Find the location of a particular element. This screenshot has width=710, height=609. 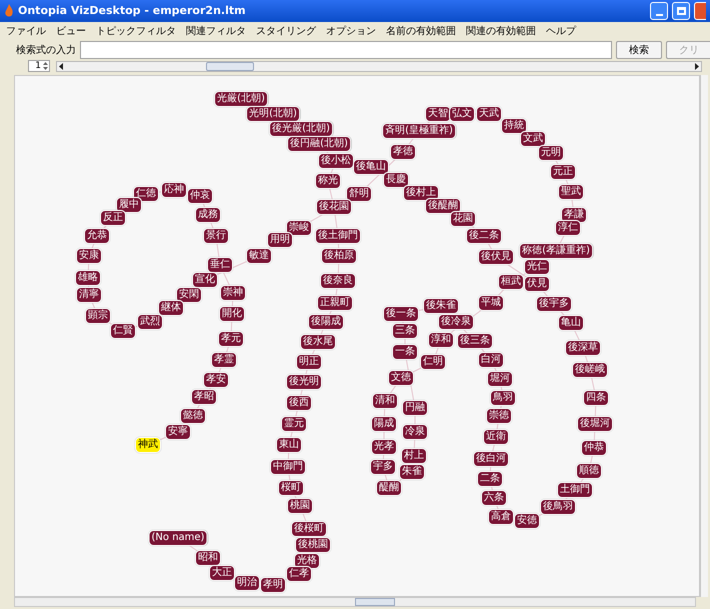

topic-node: 後冷泉 is located at coordinates (456, 322).